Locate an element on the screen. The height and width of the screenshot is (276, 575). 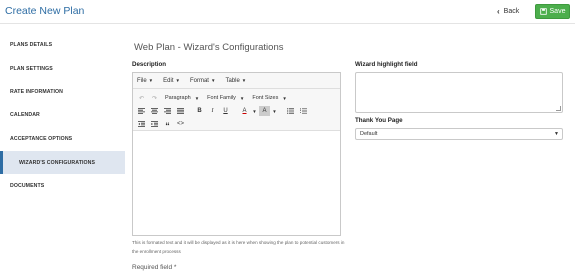
bold-button: B is located at coordinates (199, 111).